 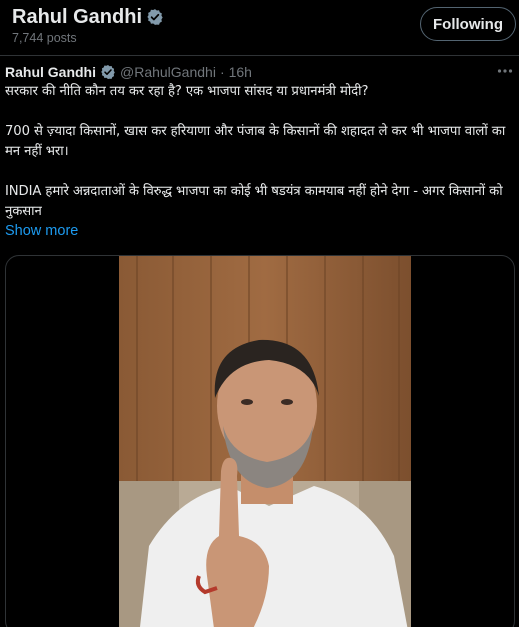 What do you see at coordinates (259, 55) in the screenshot?
I see `header-divider` at bounding box center [259, 55].